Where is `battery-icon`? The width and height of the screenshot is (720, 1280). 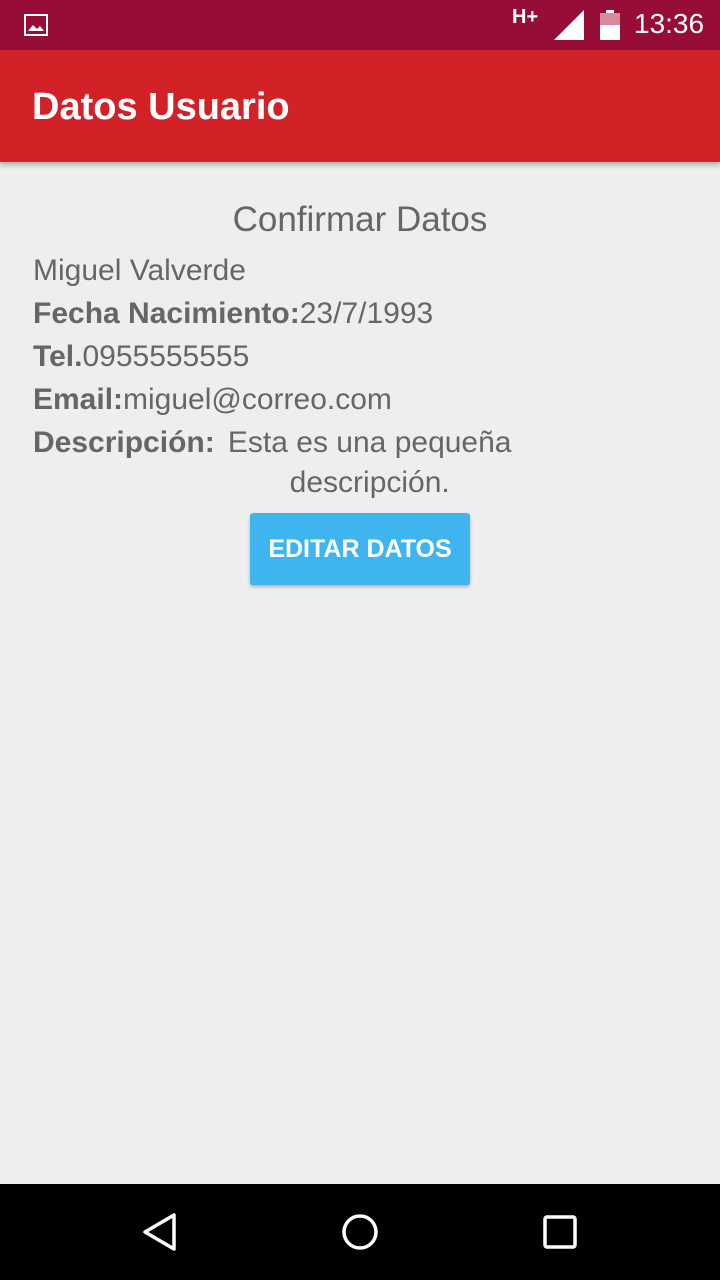 battery-icon is located at coordinates (610, 25).